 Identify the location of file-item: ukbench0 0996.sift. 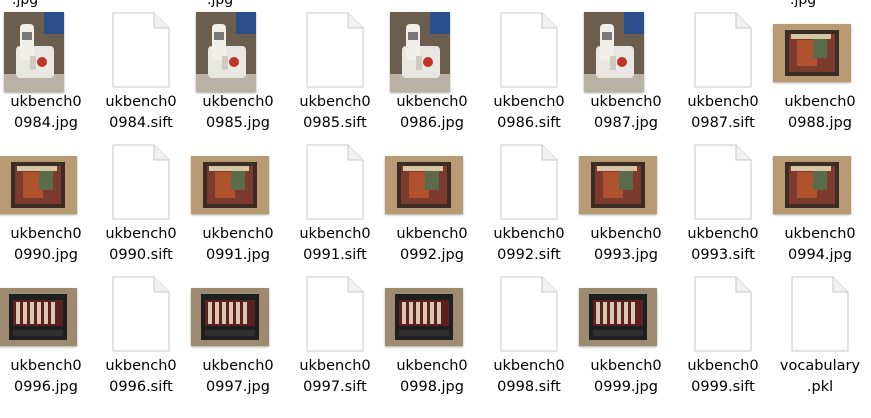
(141, 334).